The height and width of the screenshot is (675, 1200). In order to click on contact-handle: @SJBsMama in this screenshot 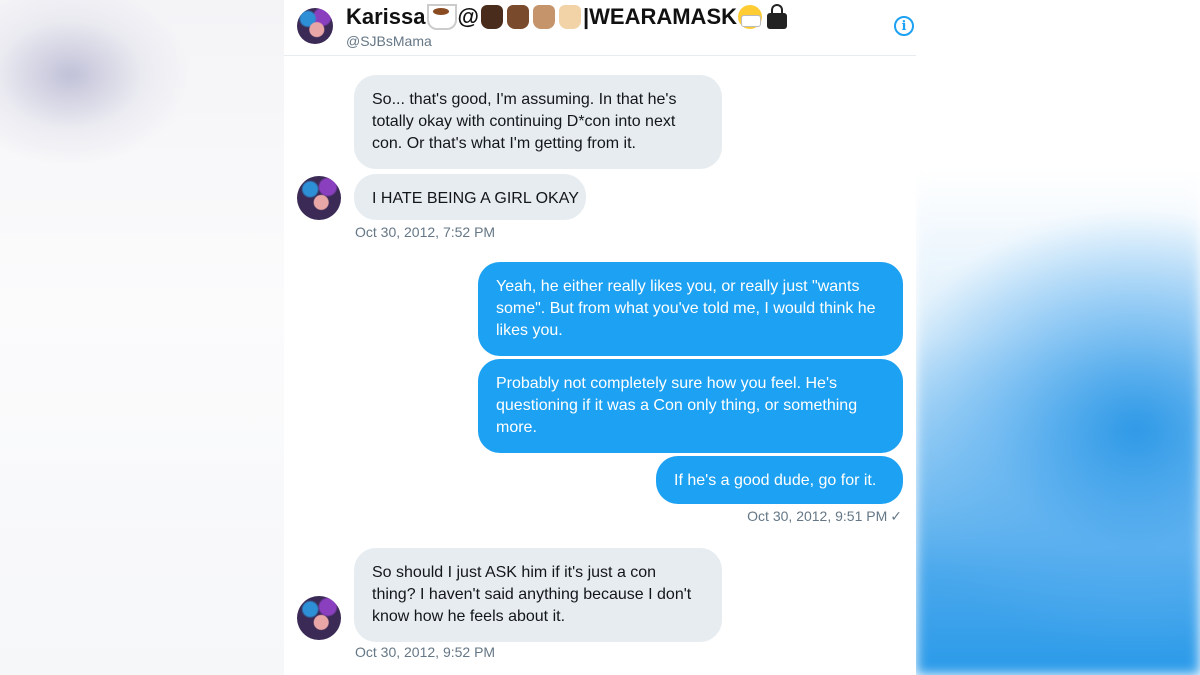, I will do `click(389, 41)`.